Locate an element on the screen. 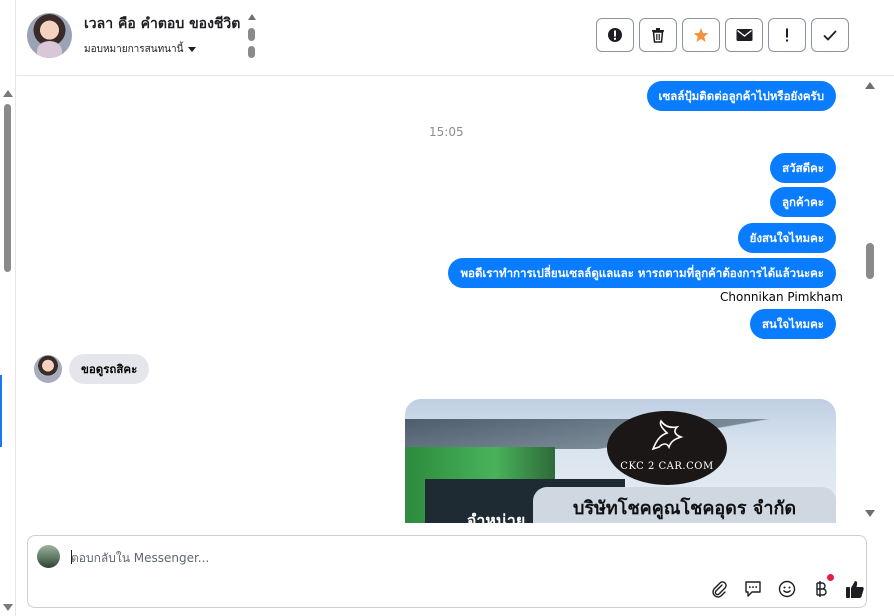 The image size is (894, 616). dealer-logo: CKC 2 CAR.COM is located at coordinates (667, 448).